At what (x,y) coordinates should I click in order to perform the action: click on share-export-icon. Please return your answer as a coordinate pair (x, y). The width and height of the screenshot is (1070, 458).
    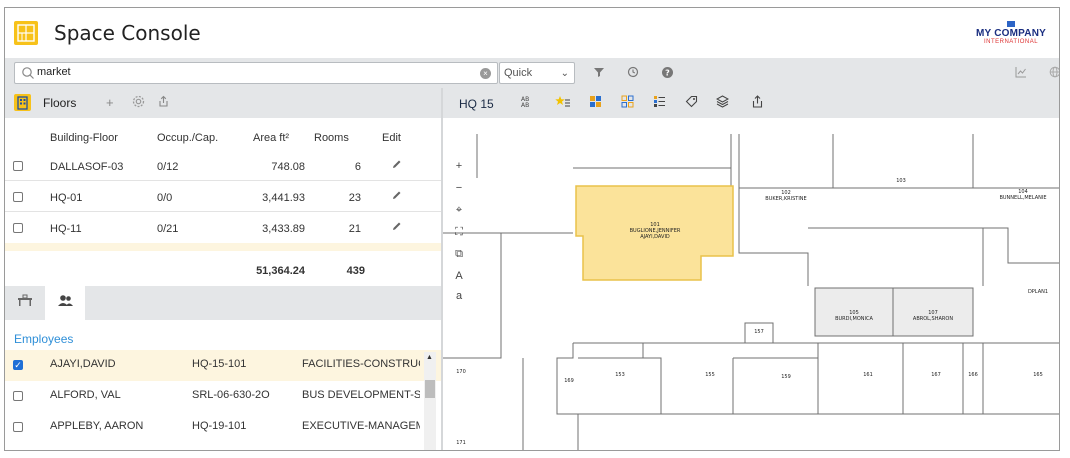
    Looking at the image, I should click on (757, 103).